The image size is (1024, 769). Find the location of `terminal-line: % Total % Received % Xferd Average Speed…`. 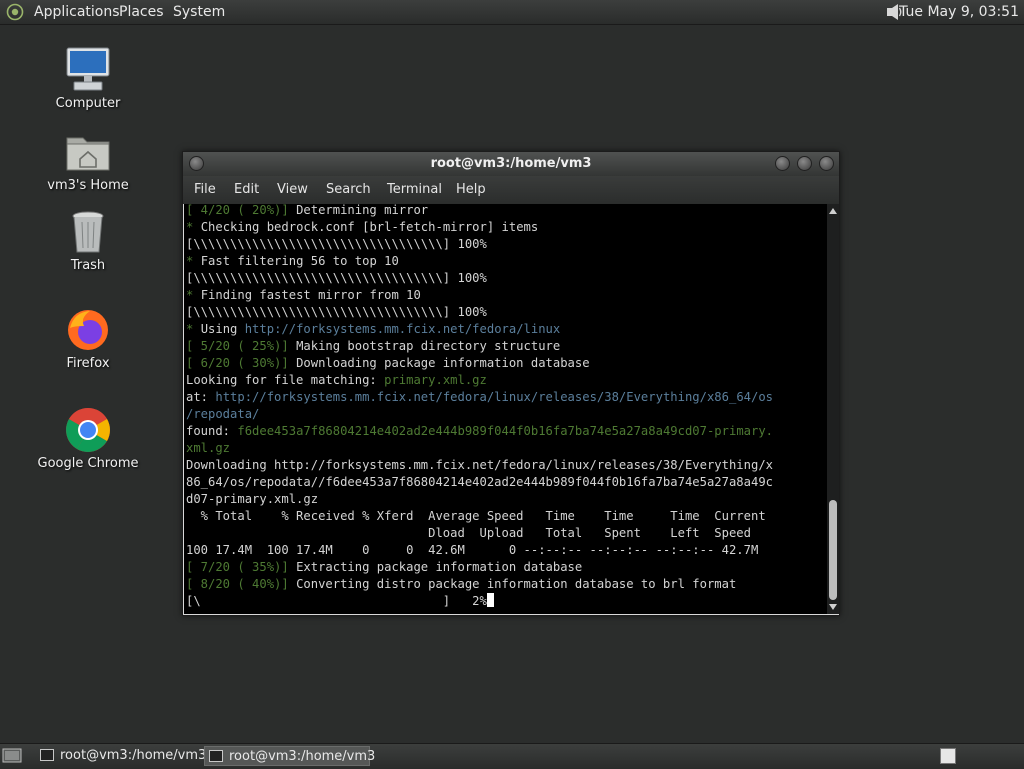

terminal-line: % Total % Received % Xferd Average Speed… is located at coordinates (476, 516).